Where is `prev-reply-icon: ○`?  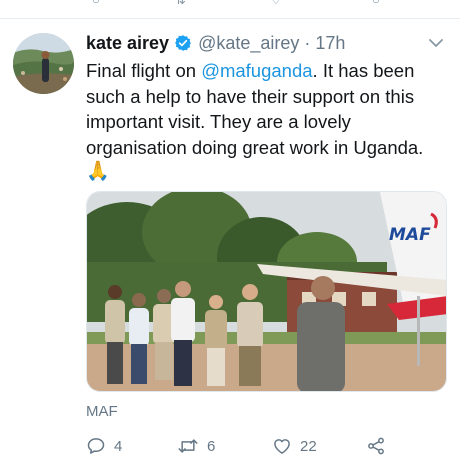 prev-reply-icon: ○ is located at coordinates (96, 3).